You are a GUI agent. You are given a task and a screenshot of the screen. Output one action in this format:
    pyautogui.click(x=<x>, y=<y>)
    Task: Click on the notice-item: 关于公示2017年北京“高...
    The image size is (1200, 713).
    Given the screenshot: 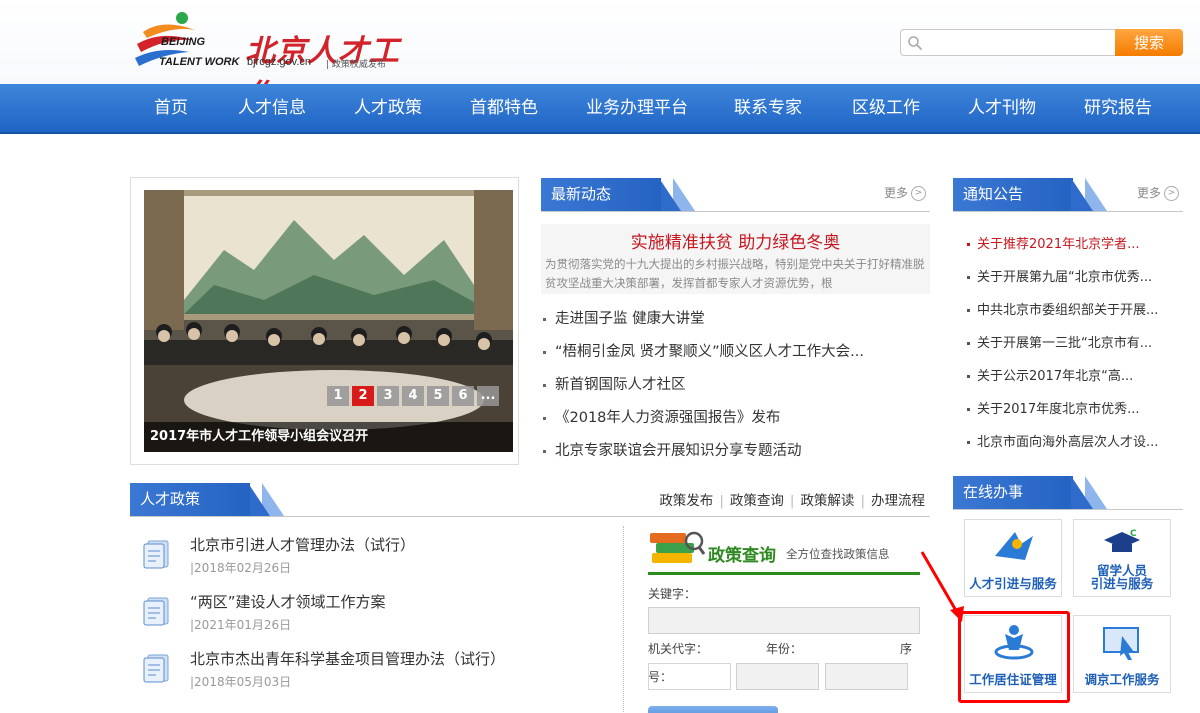 What is the action you would take?
    pyautogui.click(x=1072, y=376)
    